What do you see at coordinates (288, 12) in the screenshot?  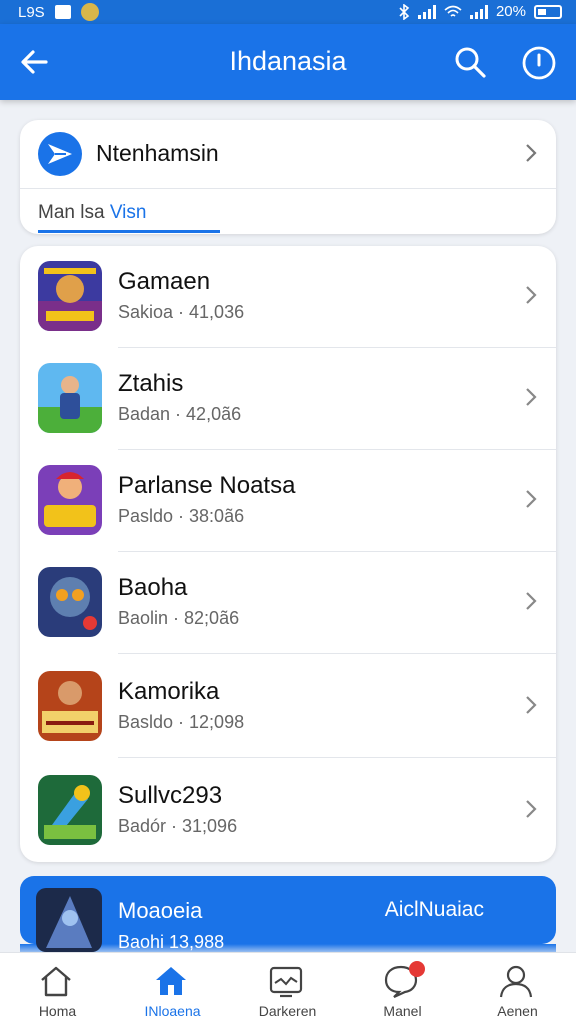 I see `status-bar: L9S 20%` at bounding box center [288, 12].